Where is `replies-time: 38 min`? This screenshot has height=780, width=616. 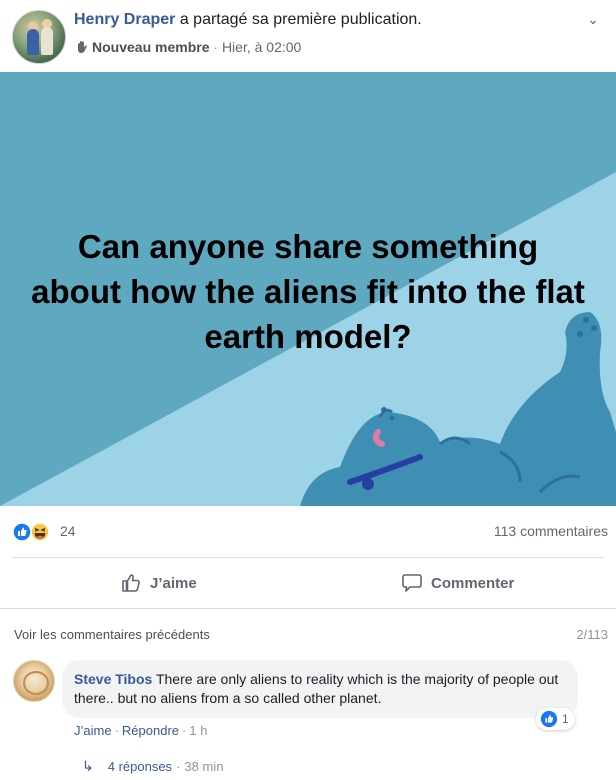 replies-time: 38 min is located at coordinates (204, 766).